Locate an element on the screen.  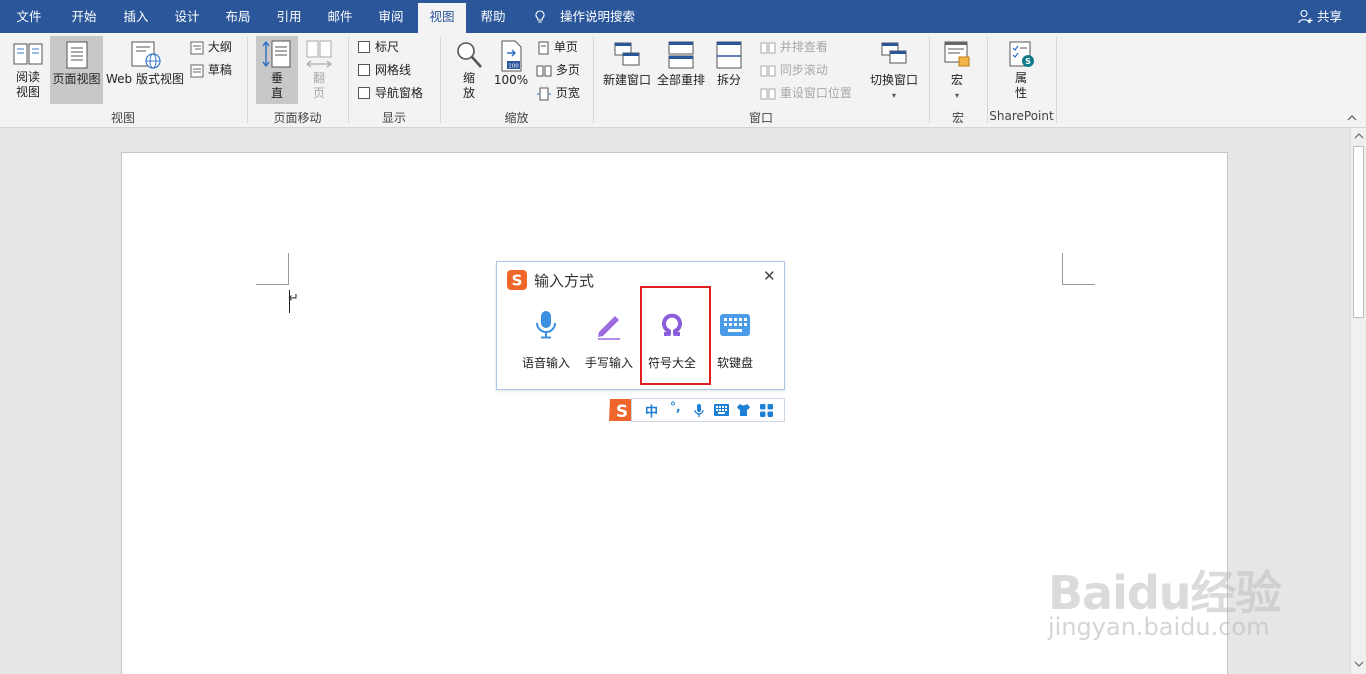
vertical-button: 垂 直 is located at coordinates (277, 70).